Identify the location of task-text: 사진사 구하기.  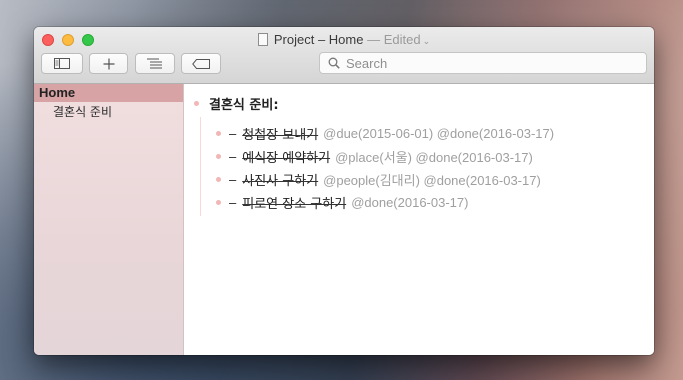
(280, 181).